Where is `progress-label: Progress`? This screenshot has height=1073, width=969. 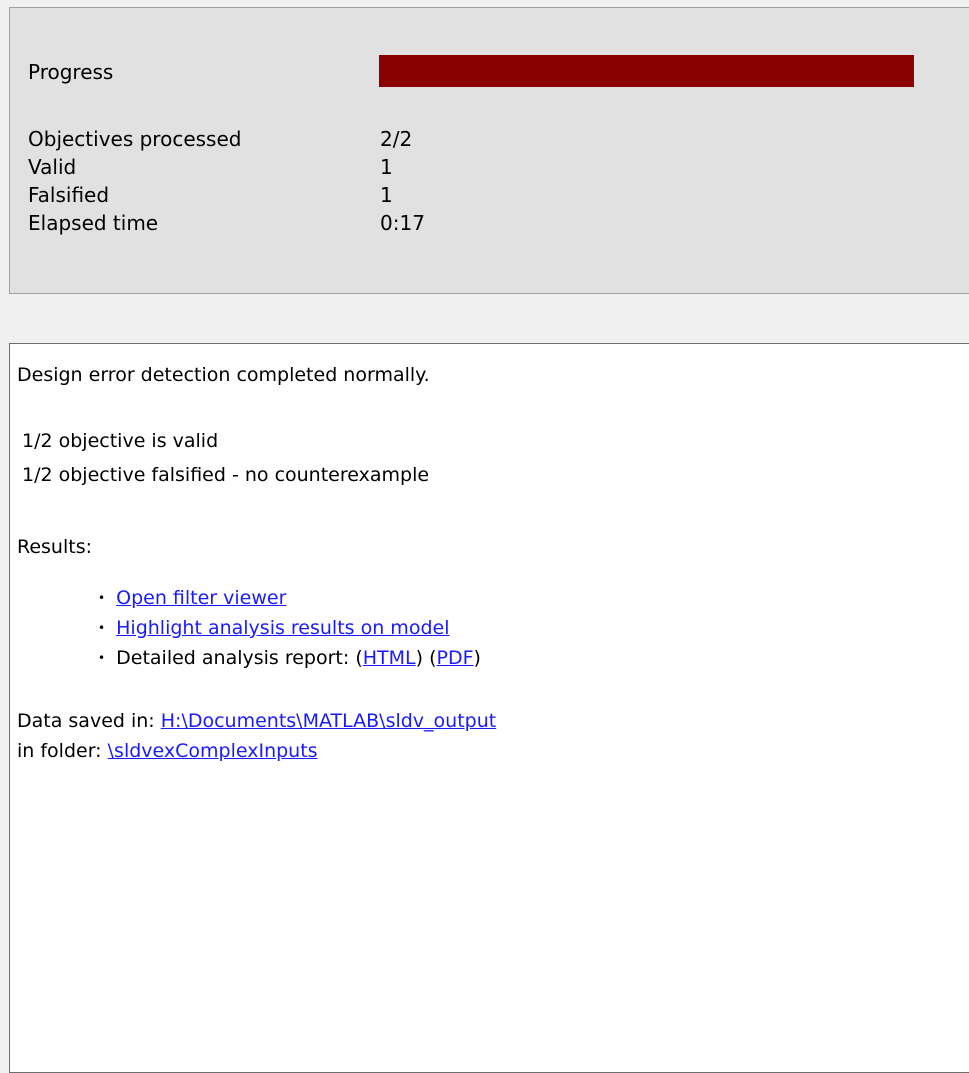
progress-label: Progress is located at coordinates (71, 72).